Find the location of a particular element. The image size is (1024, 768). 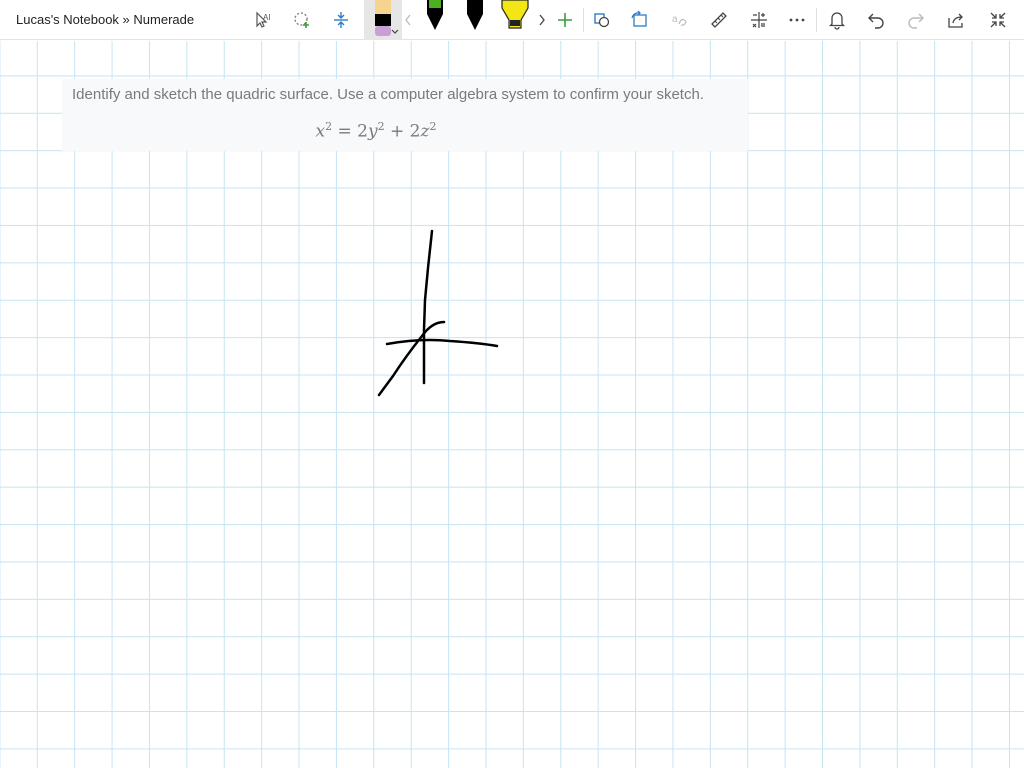

toolbar: Lucas's Notebook » Numerade AI a is located at coordinates (512, 20).